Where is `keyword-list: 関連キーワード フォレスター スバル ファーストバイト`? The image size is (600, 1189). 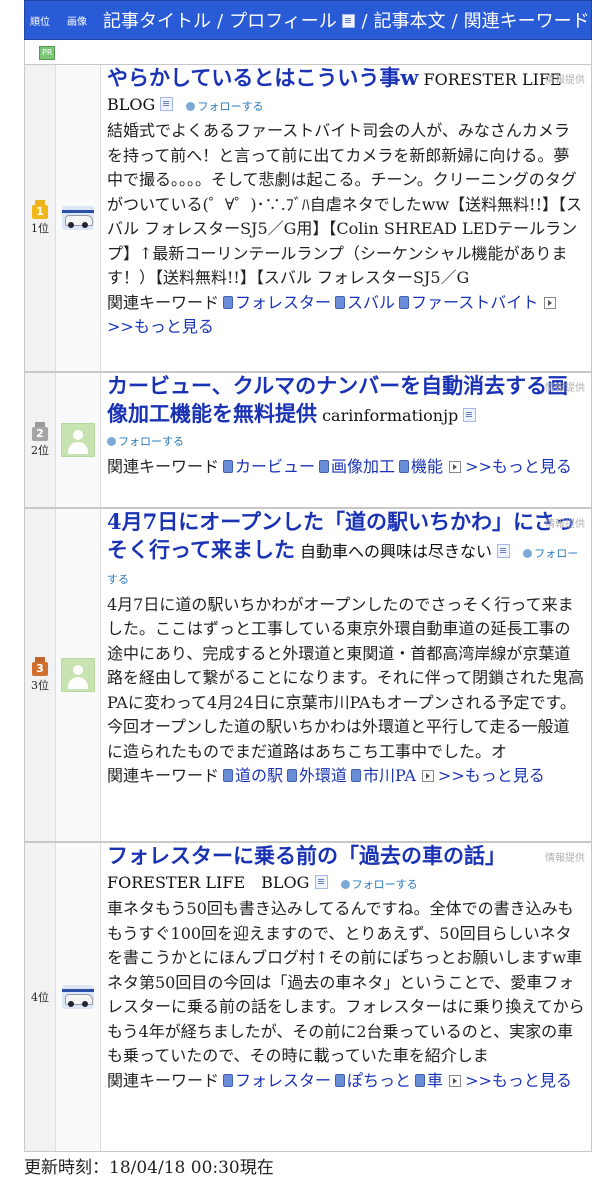
keyword-list: 関連キーワード フォレスター スバル ファーストバイト is located at coordinates (322, 302).